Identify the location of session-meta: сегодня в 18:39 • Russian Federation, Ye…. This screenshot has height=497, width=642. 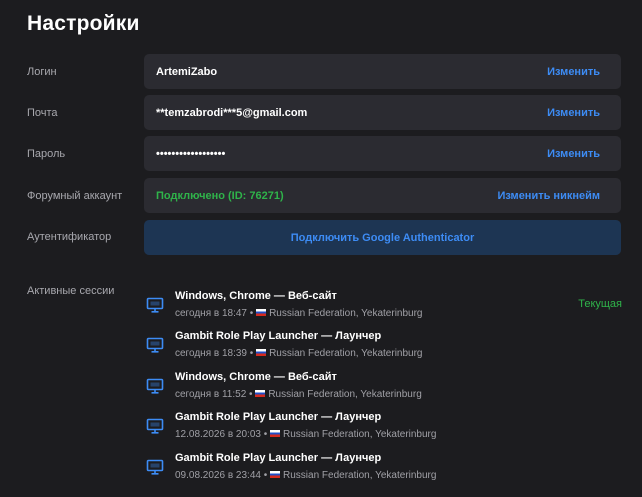
(299, 353).